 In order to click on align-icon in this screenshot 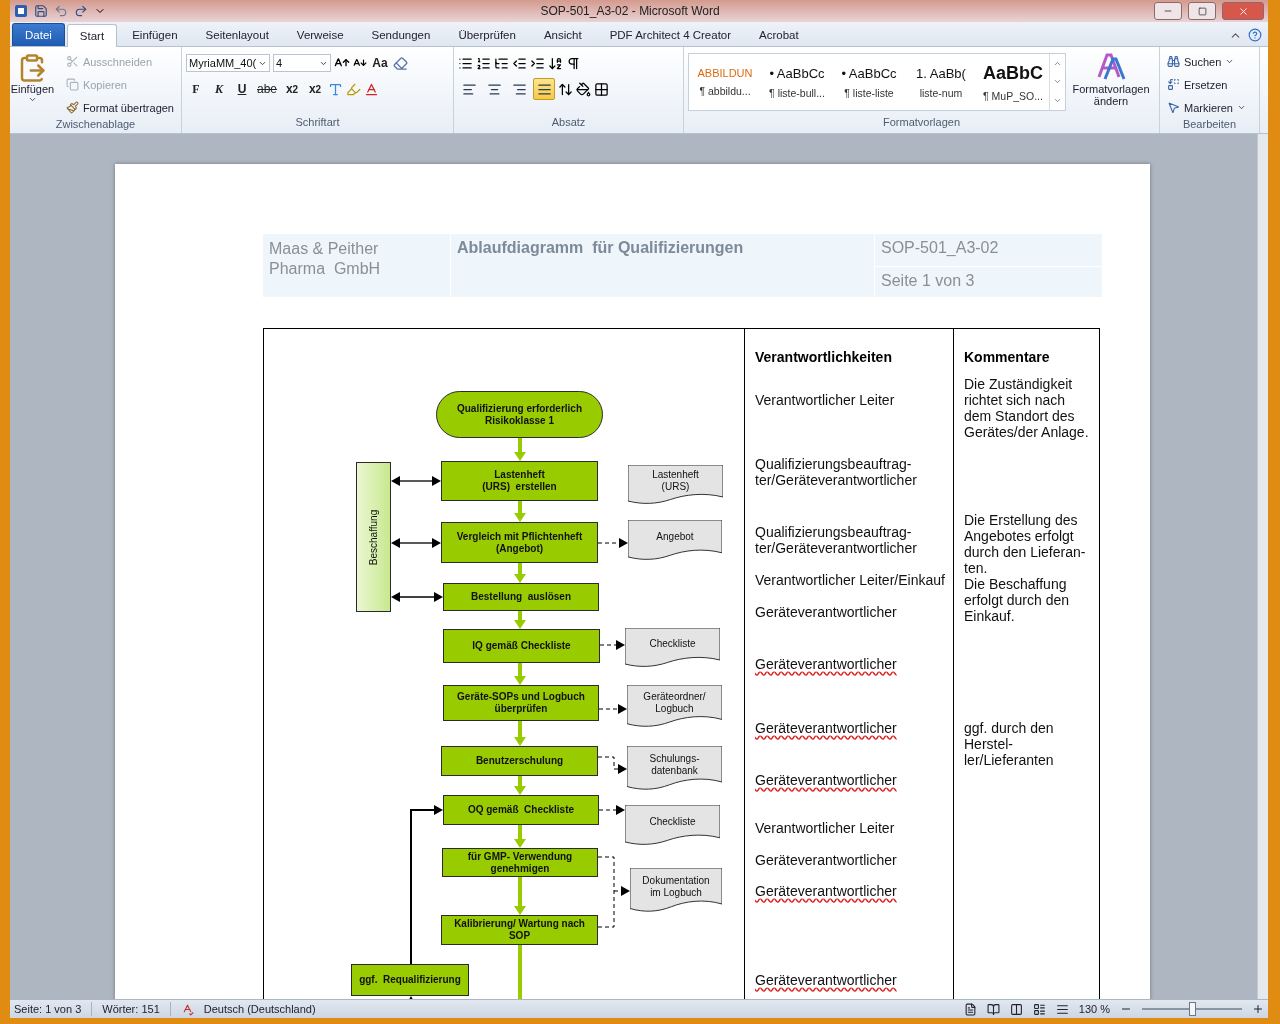, I will do `click(519, 89)`.